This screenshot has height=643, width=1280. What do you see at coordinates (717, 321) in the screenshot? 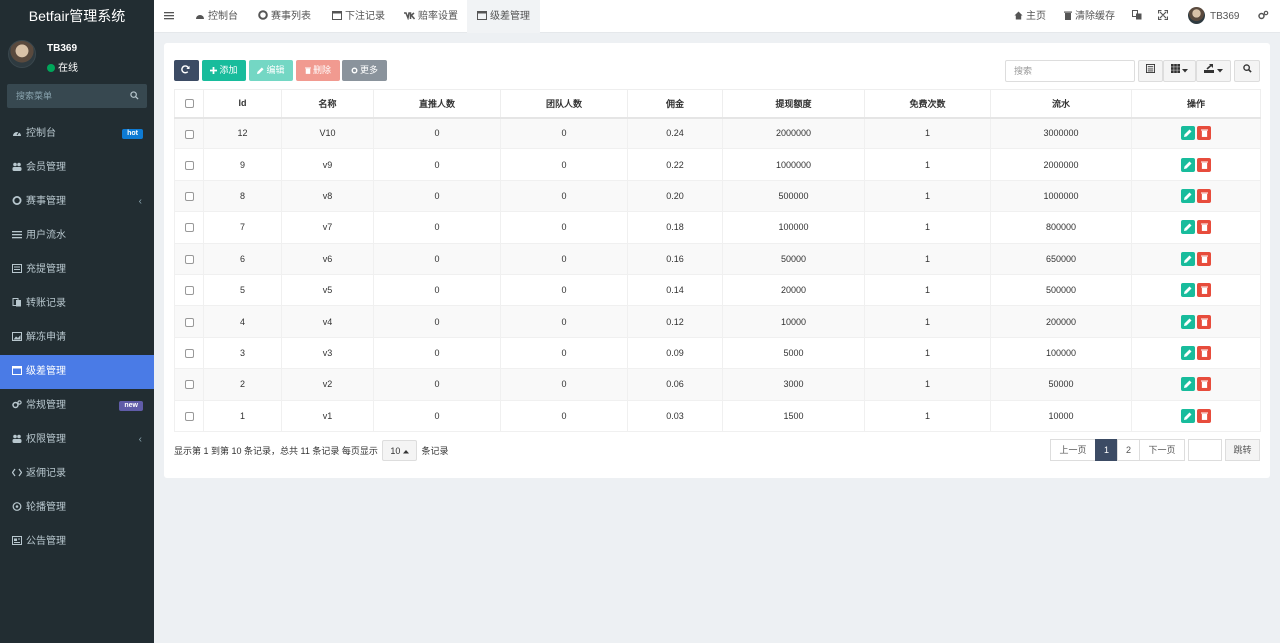
I see `table-row: 4 v4 0 0 0.12 10000 1 200000` at bounding box center [717, 321].